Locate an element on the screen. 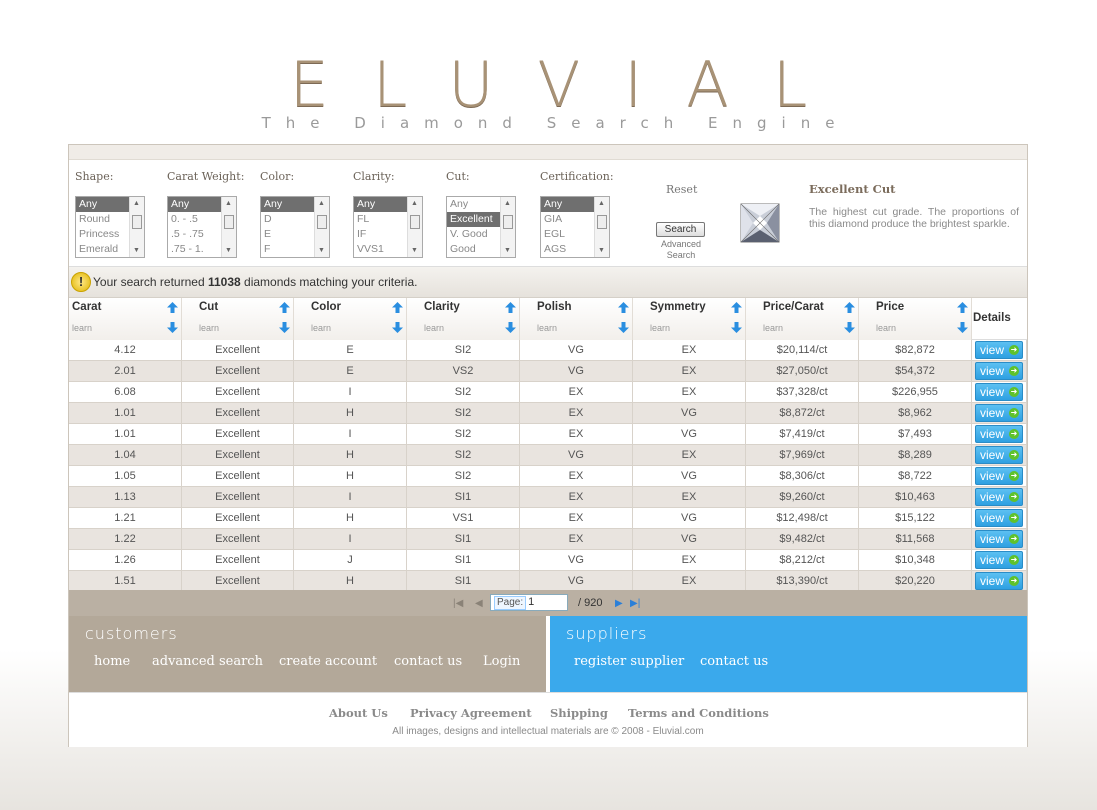  column-title: Cut is located at coordinates (208, 307).